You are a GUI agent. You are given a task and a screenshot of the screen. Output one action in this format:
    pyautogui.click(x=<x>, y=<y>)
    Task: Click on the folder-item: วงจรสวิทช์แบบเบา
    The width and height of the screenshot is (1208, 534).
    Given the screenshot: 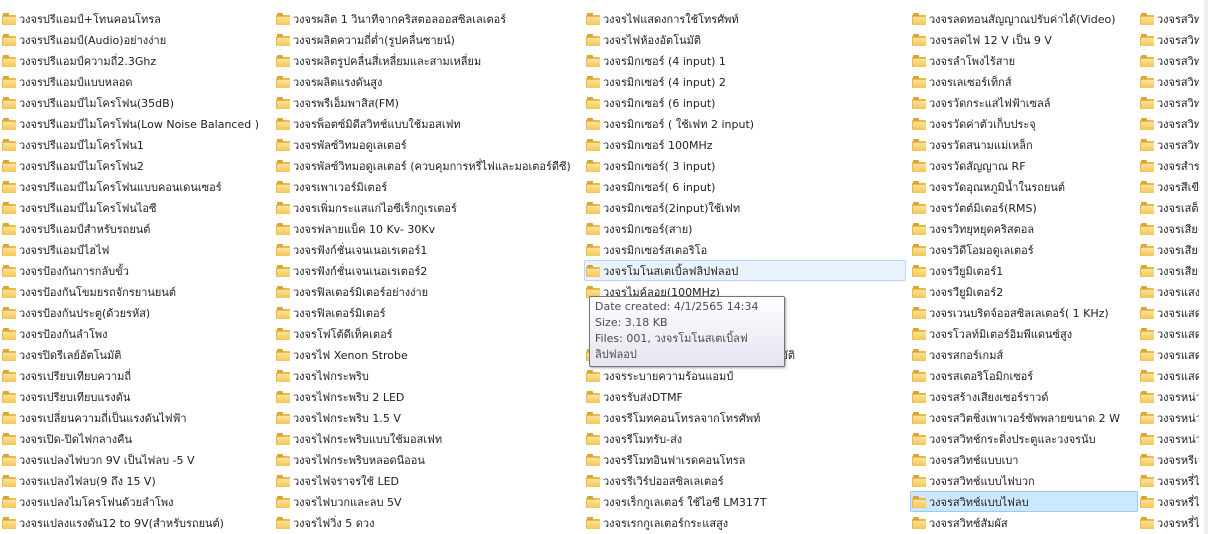 What is the action you would take?
    pyautogui.click(x=1024, y=459)
    